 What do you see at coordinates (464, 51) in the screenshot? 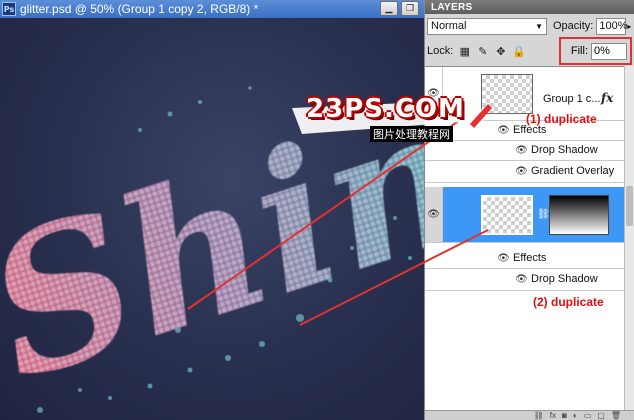
I see `lock-transparency-icon: ▦` at bounding box center [464, 51].